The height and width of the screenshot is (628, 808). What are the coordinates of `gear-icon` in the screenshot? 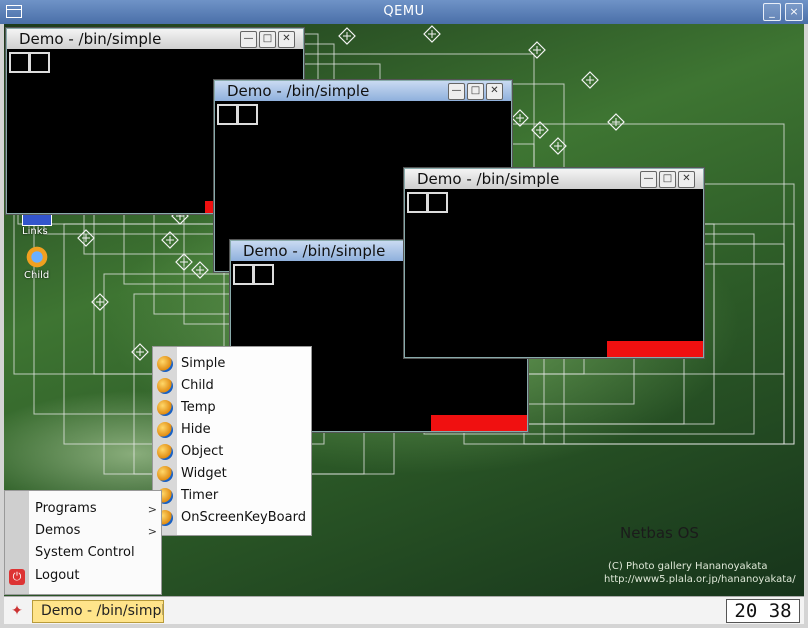 It's located at (37, 257).